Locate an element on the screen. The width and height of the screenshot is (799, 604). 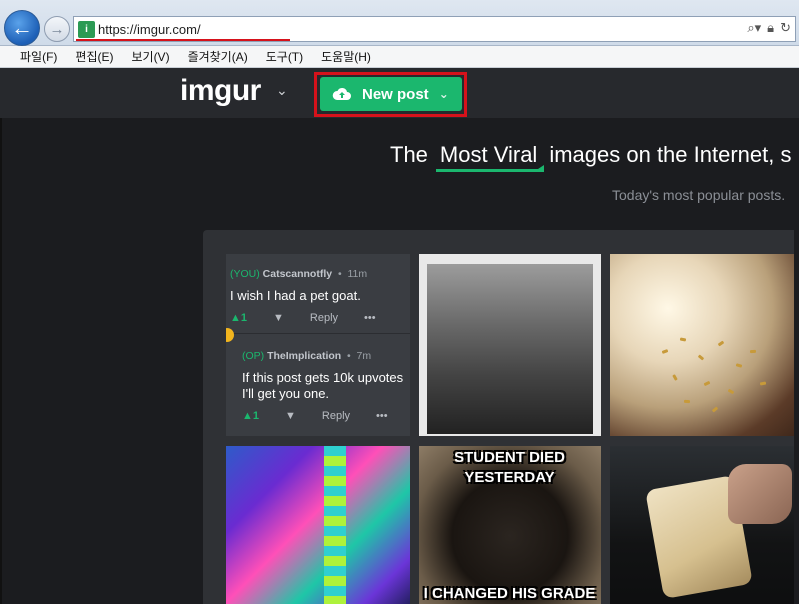
comment-meta: (YOU) Catscannotfly • 11m is located at coordinates (299, 274).